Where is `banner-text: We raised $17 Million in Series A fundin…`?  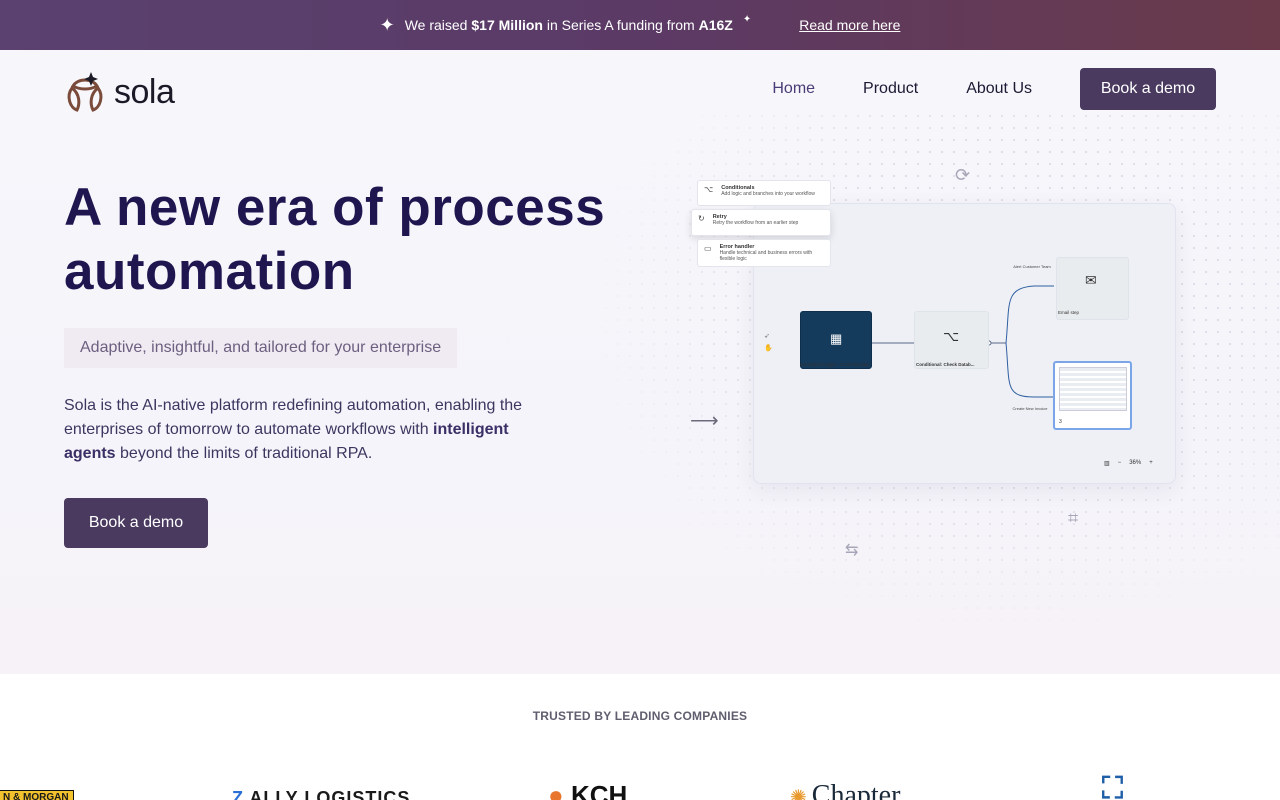
banner-text: We raised $17 Million in Series A fundin… is located at coordinates (568, 25).